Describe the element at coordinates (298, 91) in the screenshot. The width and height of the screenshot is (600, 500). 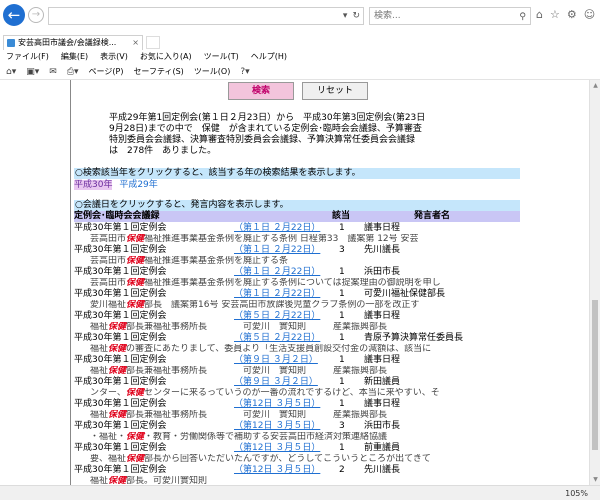
I see `button-row: 検索 リセット` at that location.